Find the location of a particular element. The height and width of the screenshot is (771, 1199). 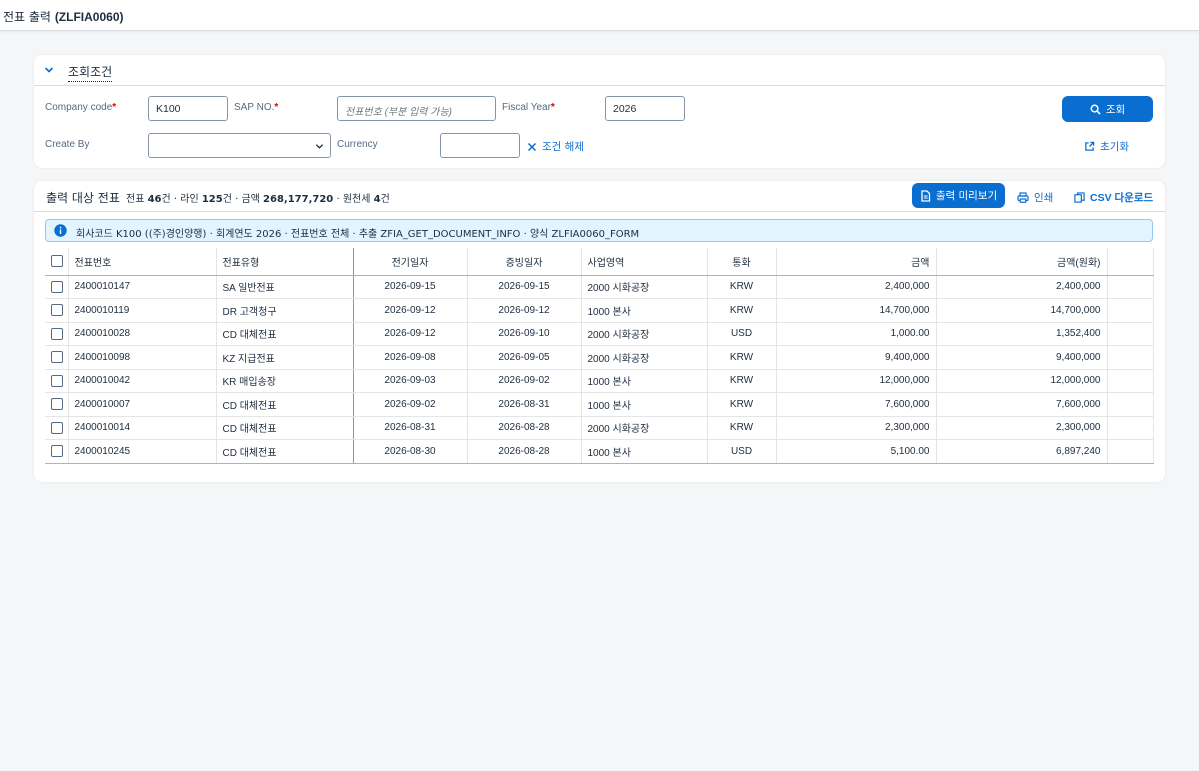

company-code-input: K100 is located at coordinates (188, 108).